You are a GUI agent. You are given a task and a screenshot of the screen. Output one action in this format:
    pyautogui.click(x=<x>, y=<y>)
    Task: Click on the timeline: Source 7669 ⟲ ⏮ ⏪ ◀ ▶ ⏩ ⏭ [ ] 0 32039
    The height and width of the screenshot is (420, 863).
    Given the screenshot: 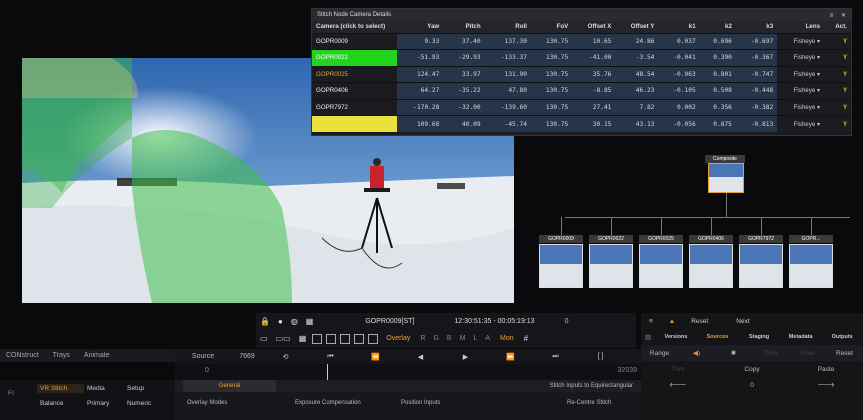 What is the action you would take?
    pyautogui.click(x=408, y=364)
    